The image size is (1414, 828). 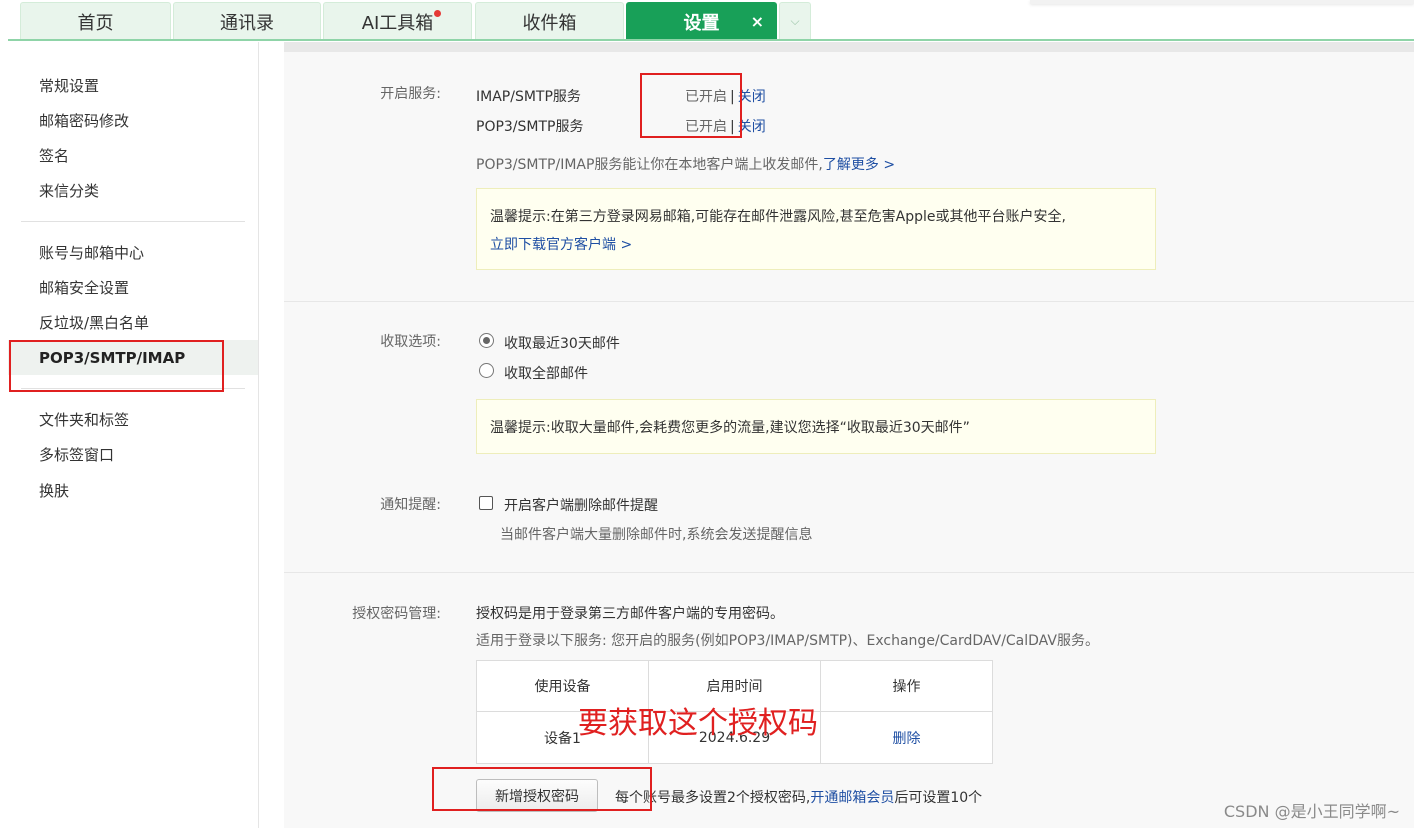 I want to click on sidebar-item-multitab: 多标签窗口, so click(x=133, y=454).